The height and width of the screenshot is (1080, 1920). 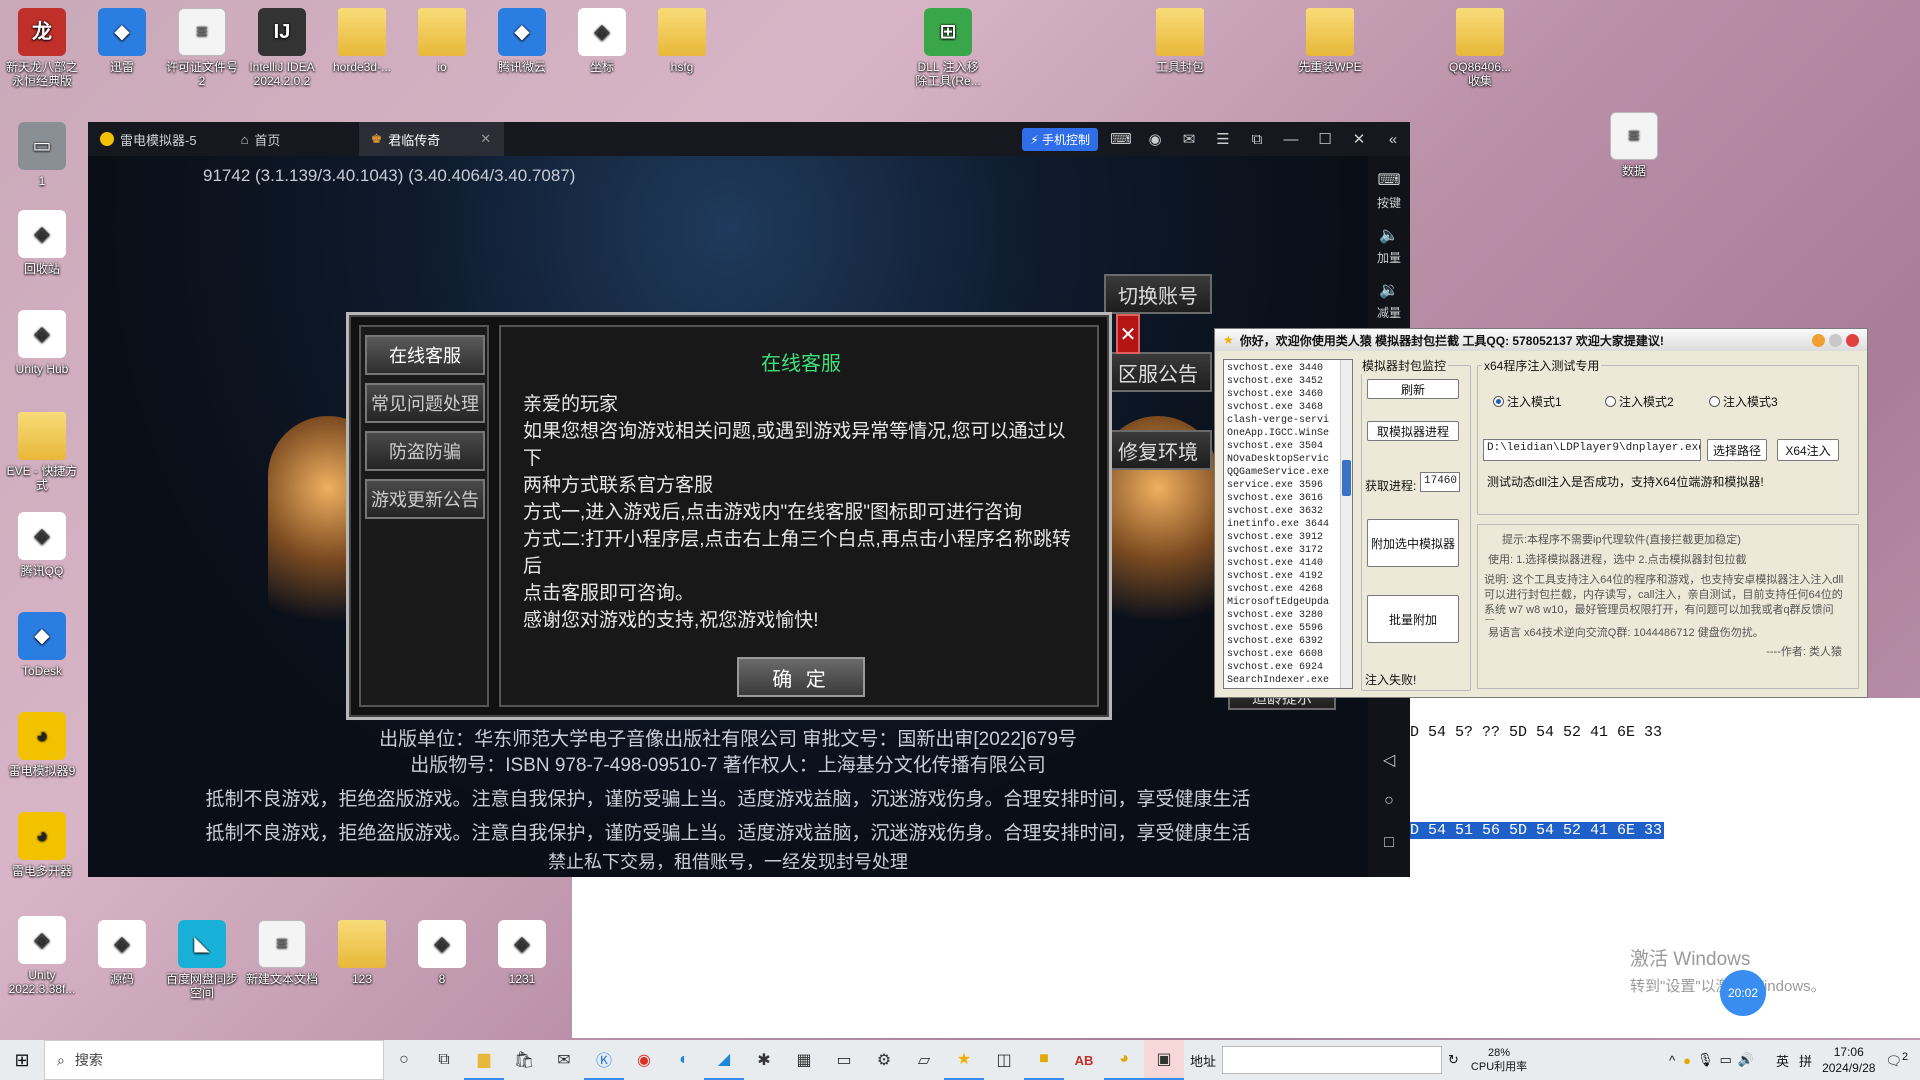 I want to click on desktop-icon: ◈ 8, so click(x=442, y=953).